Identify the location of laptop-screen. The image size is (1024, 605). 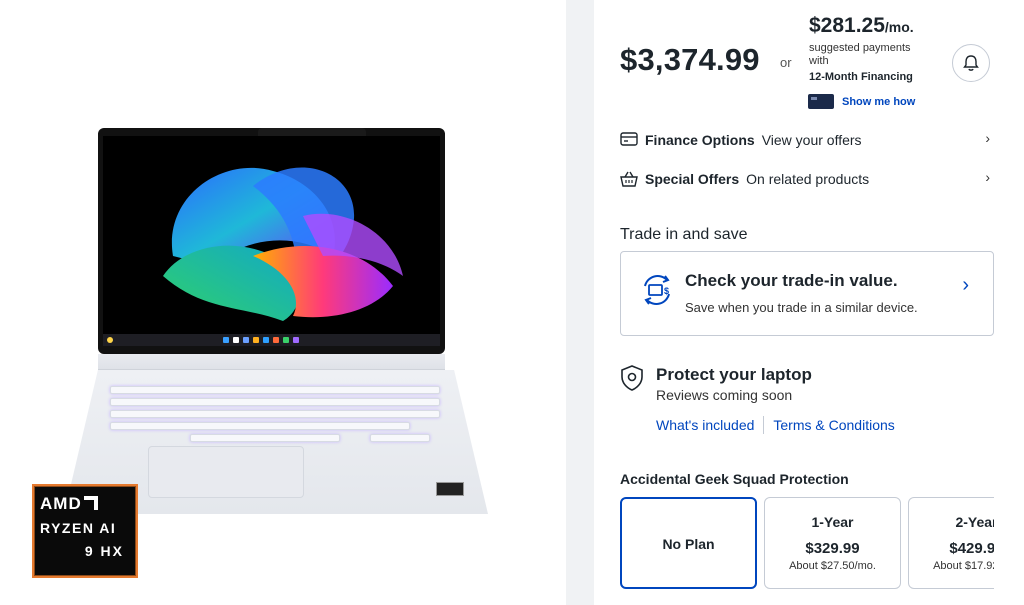
(271, 241).